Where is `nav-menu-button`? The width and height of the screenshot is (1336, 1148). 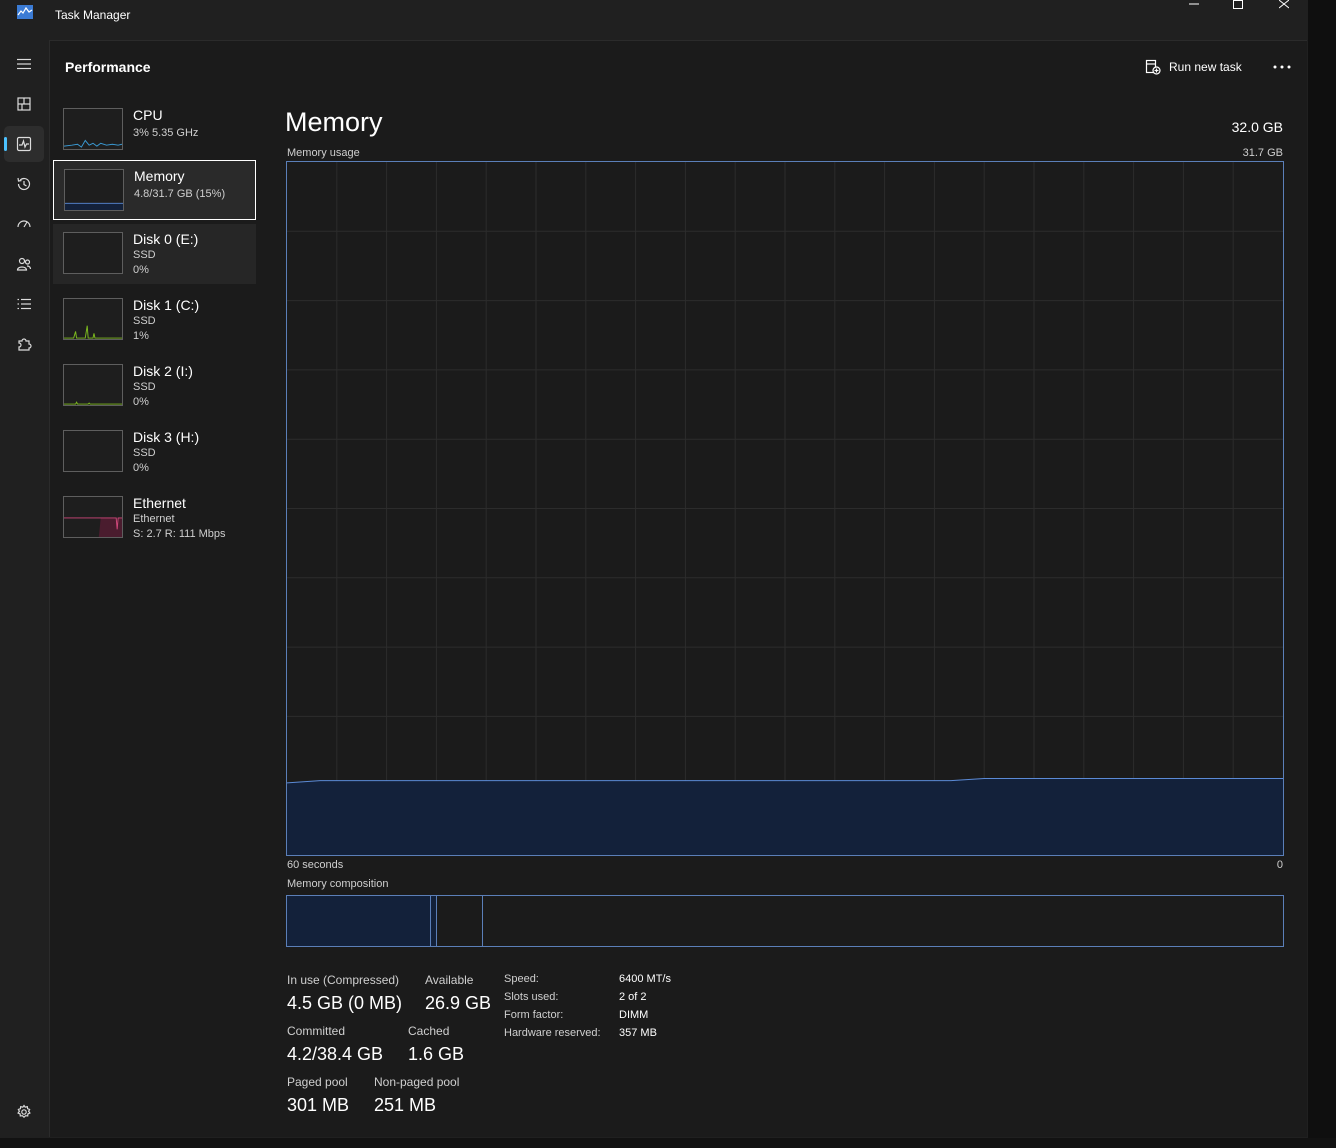
nav-menu-button is located at coordinates (24, 64).